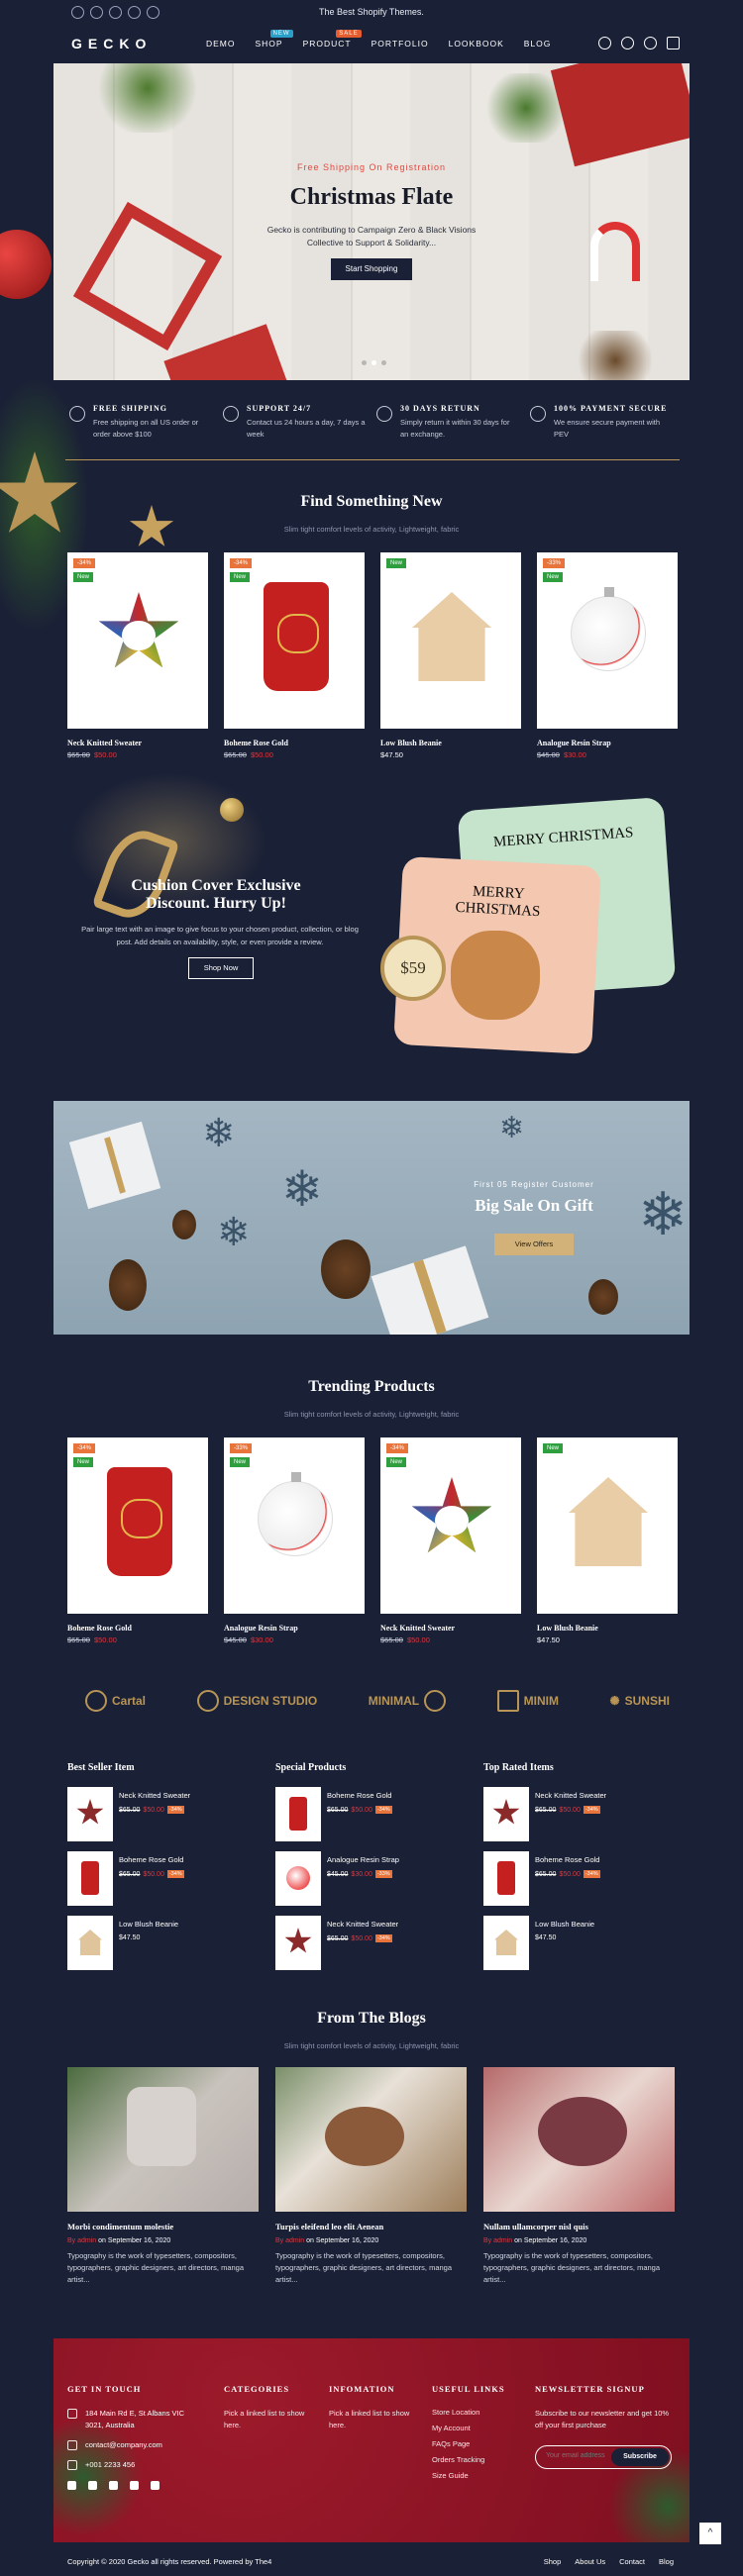 Image resolution: width=743 pixels, height=2576 pixels. I want to click on cart-icon, so click(673, 44).